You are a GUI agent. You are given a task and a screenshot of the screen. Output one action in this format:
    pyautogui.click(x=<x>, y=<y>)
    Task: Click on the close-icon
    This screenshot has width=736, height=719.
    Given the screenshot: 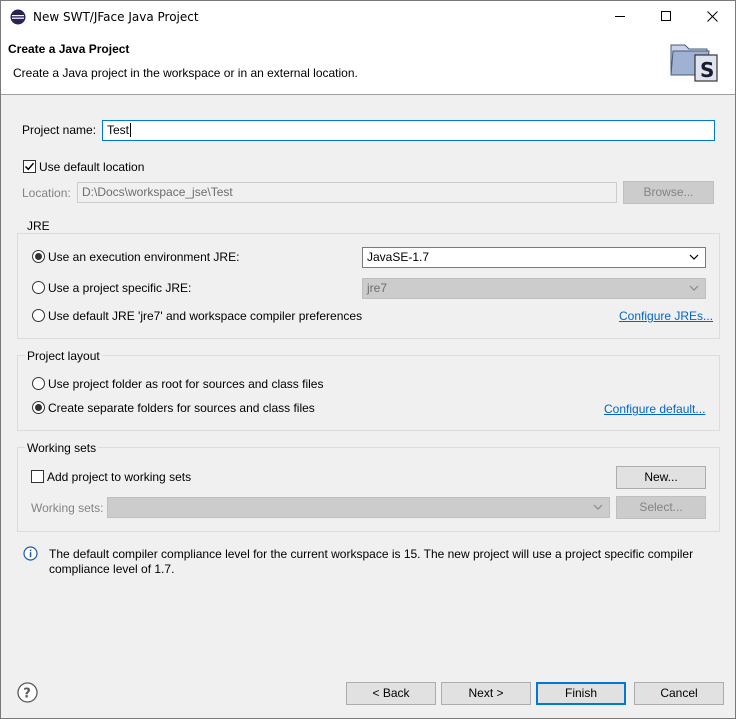 What is the action you would take?
    pyautogui.click(x=712, y=16)
    